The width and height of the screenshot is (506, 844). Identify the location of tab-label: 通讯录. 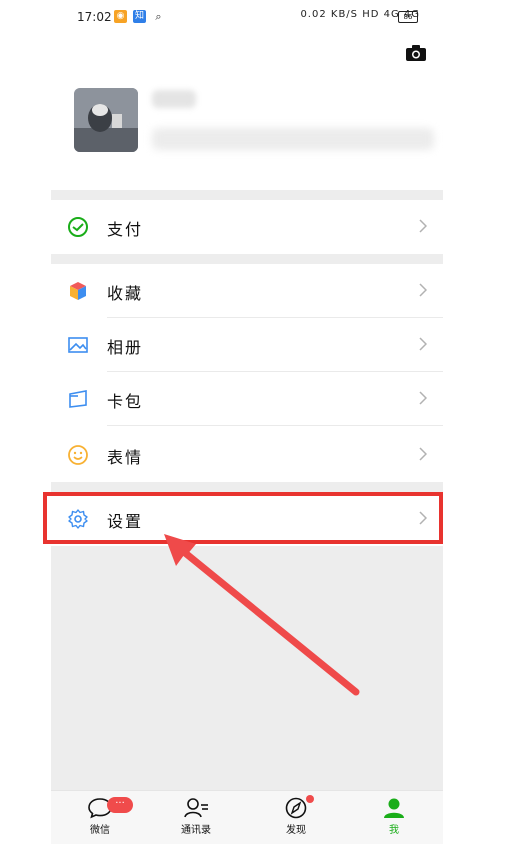
(196, 830).